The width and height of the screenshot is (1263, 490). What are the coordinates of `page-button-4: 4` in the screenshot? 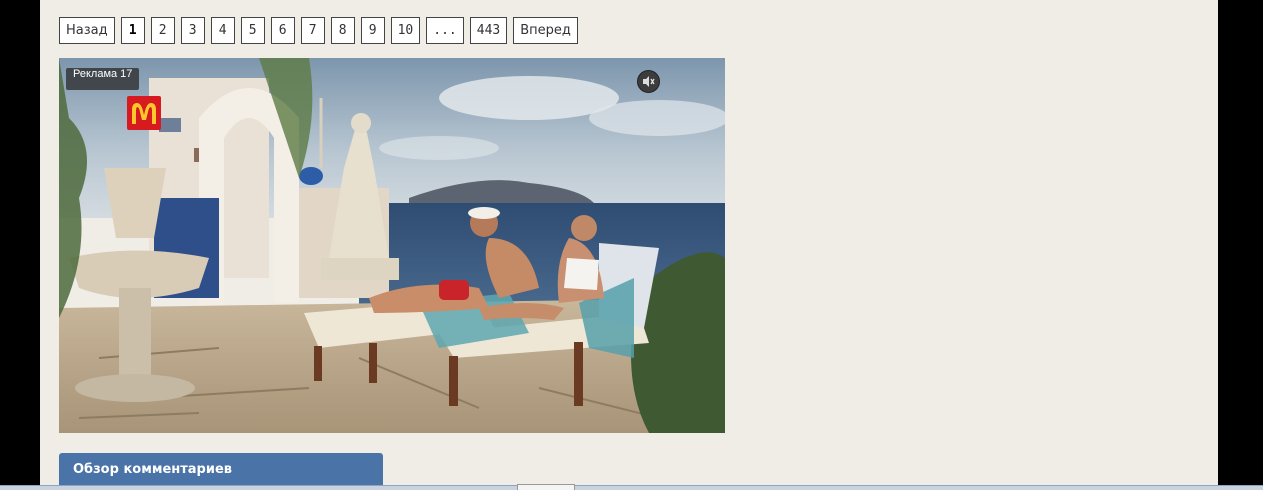 It's located at (222, 30).